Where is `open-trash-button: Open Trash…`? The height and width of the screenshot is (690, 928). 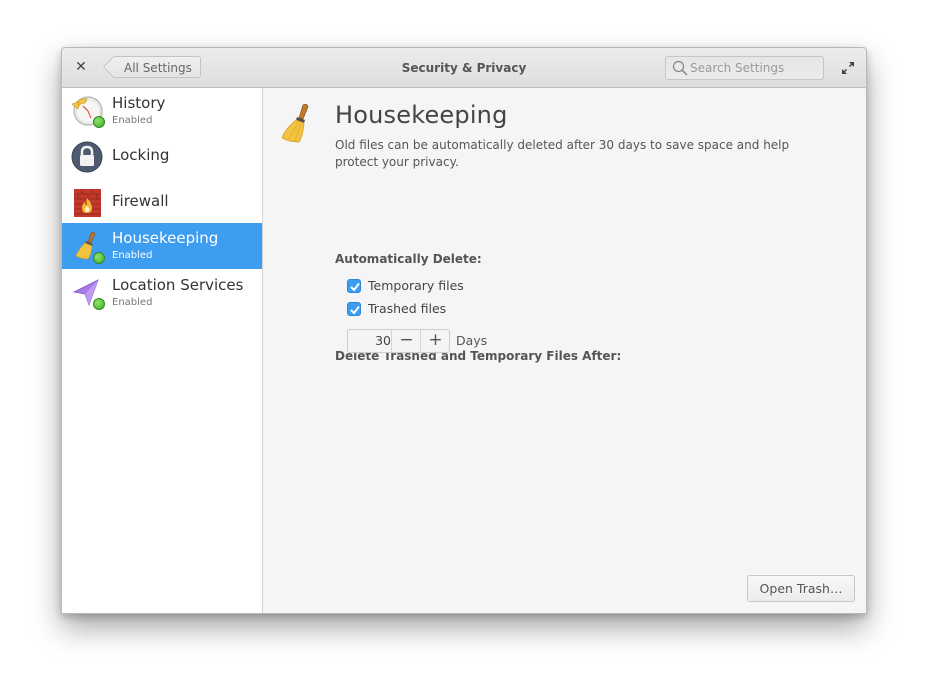
open-trash-button: Open Trash… is located at coordinates (801, 588).